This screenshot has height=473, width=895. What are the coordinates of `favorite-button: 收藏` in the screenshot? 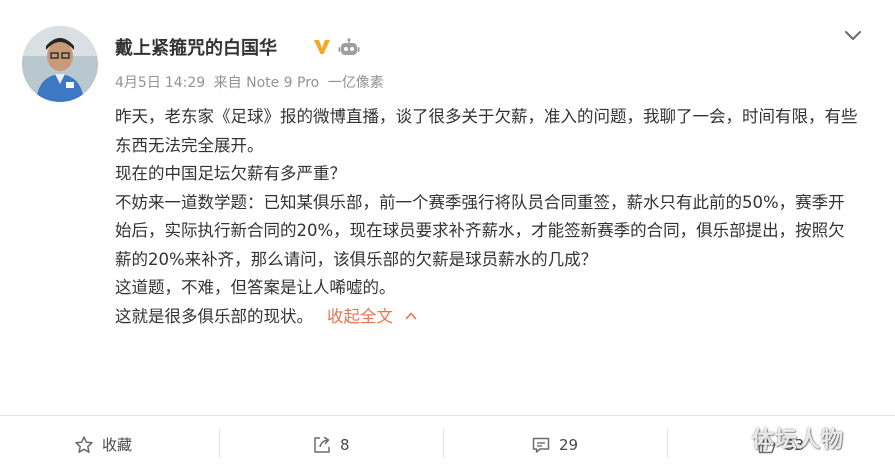 It's located at (103, 444).